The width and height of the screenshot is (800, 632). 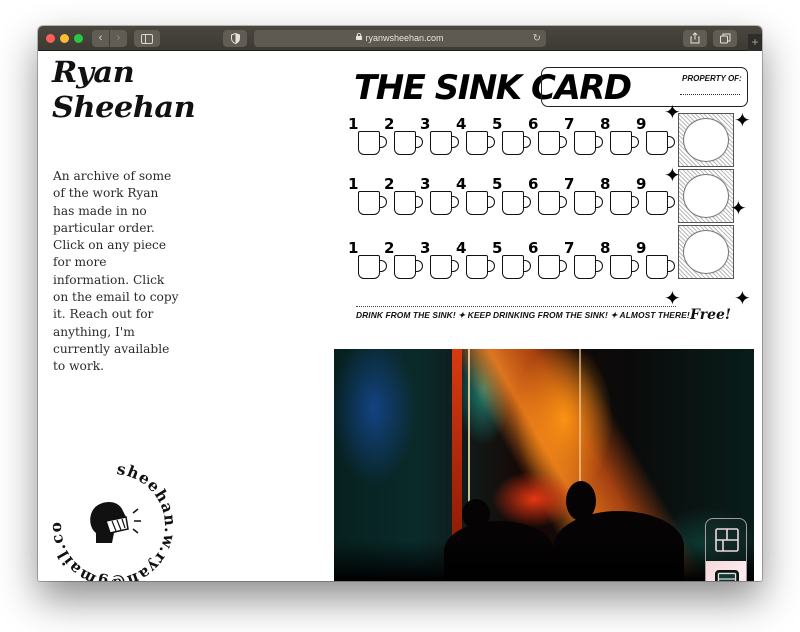 I want to click on site-title: Ryan Sheehan, so click(x=125, y=90).